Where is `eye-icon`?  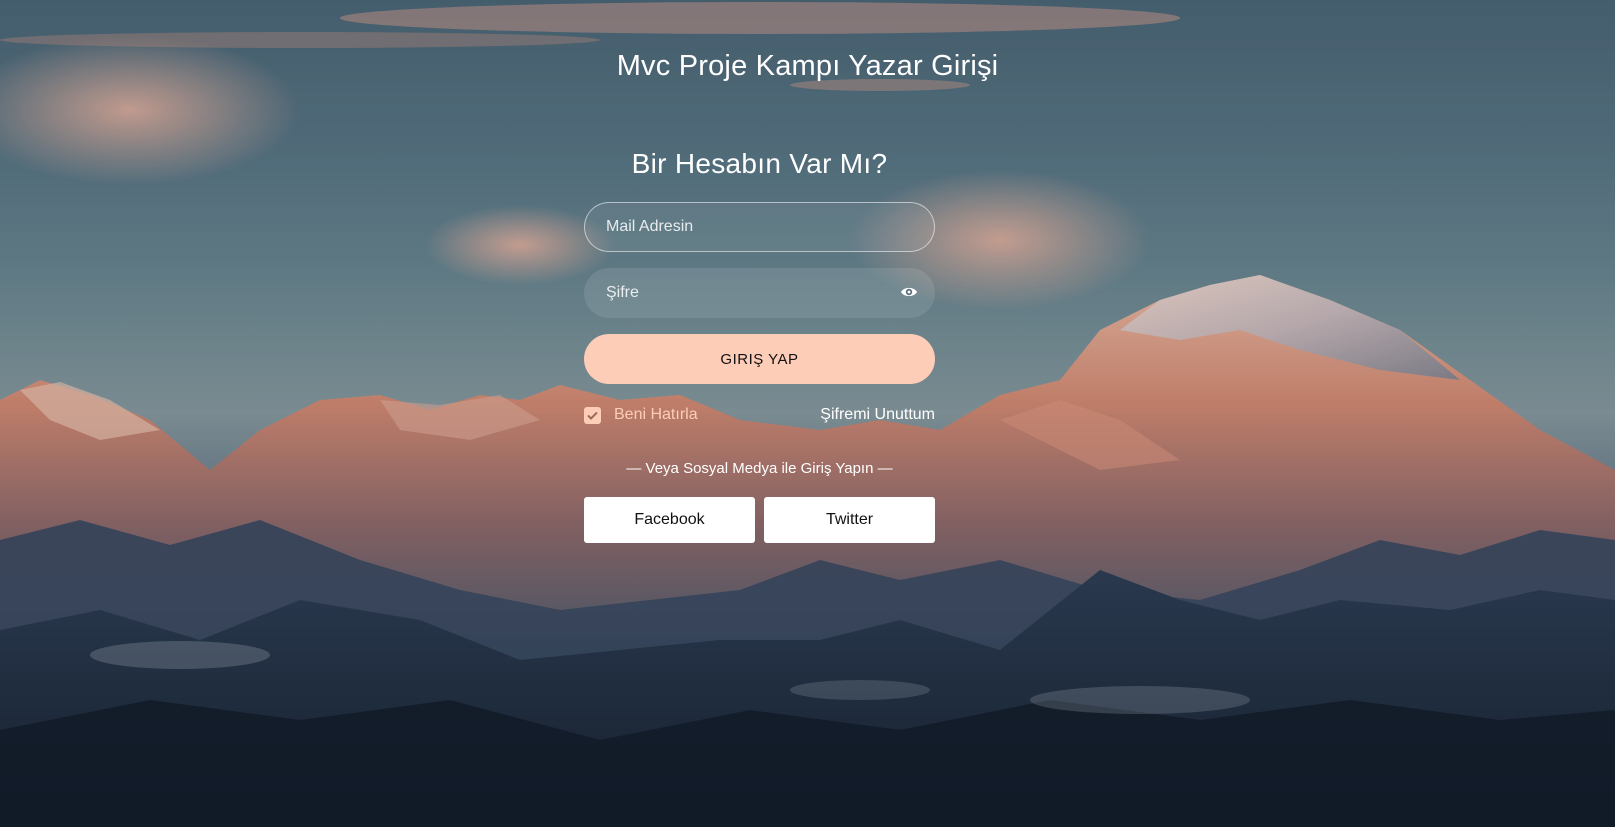 eye-icon is located at coordinates (909, 292).